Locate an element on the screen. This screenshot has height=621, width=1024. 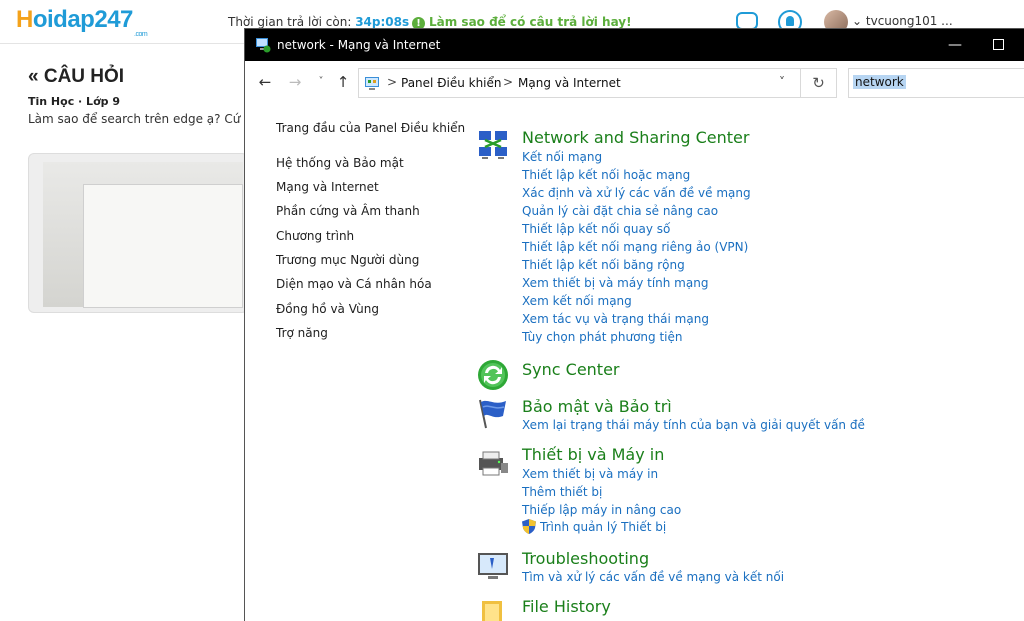
link-advanced-printer: Thiếp lập máy in nâng cao is located at coordinates (601, 510).